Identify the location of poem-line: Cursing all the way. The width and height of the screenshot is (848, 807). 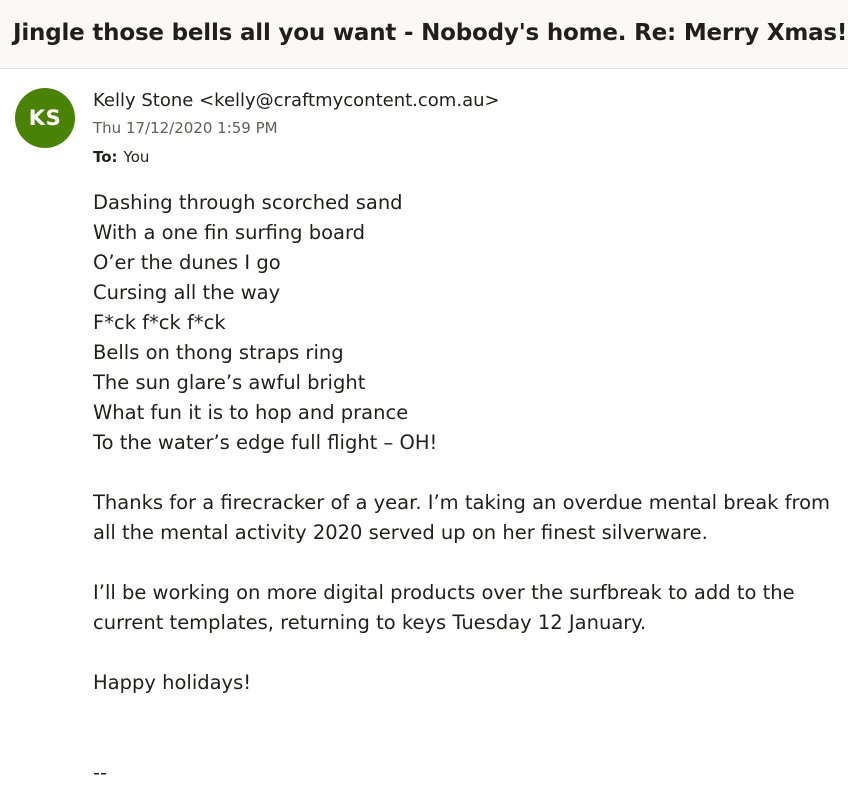
(187, 292).